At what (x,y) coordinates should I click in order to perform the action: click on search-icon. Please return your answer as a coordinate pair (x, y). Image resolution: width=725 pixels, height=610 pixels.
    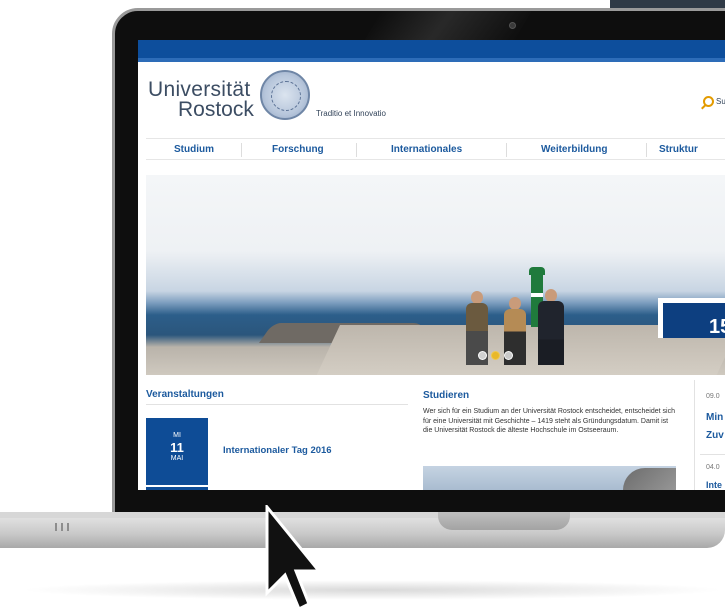
    Looking at the image, I should click on (708, 101).